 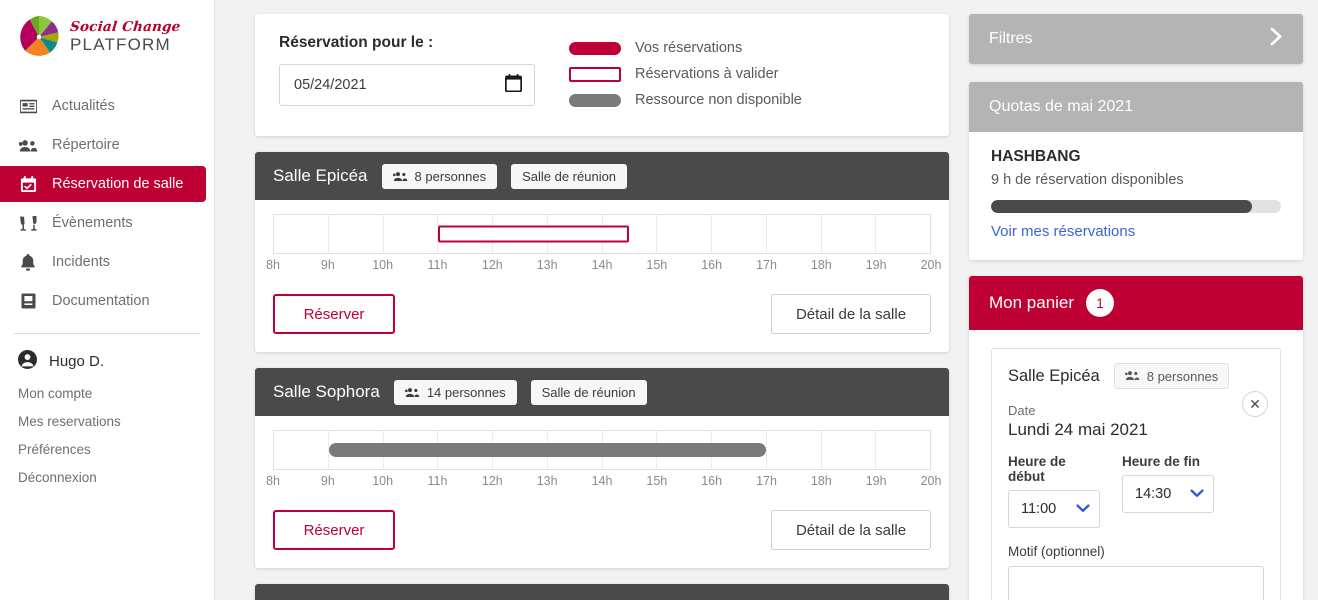 I want to click on sidebar-item-documentation: Documentation, so click(x=103, y=301).